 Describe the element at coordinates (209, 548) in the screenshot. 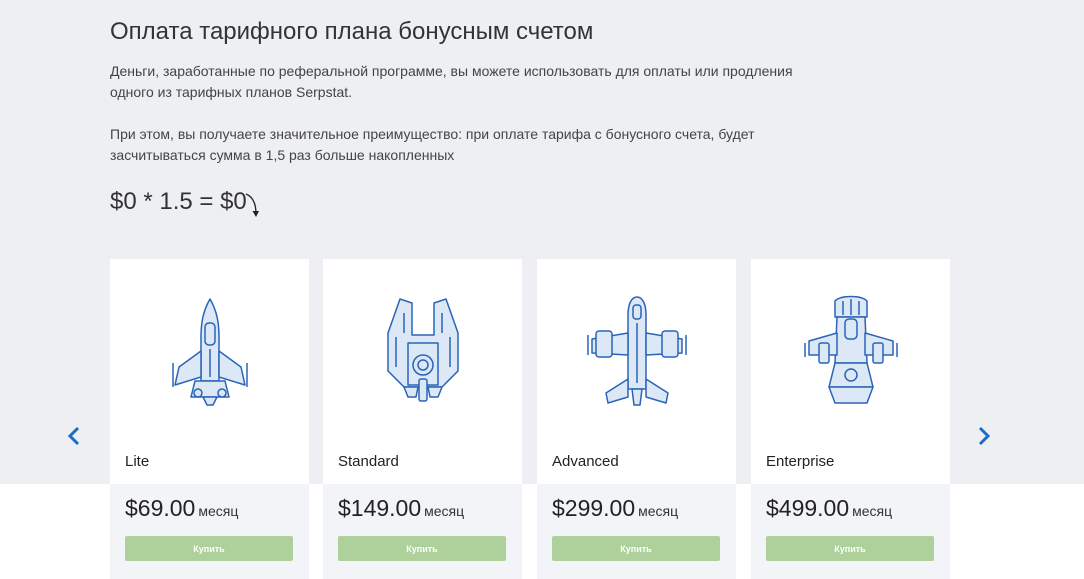

I see `buy-button-lite: Купить` at that location.